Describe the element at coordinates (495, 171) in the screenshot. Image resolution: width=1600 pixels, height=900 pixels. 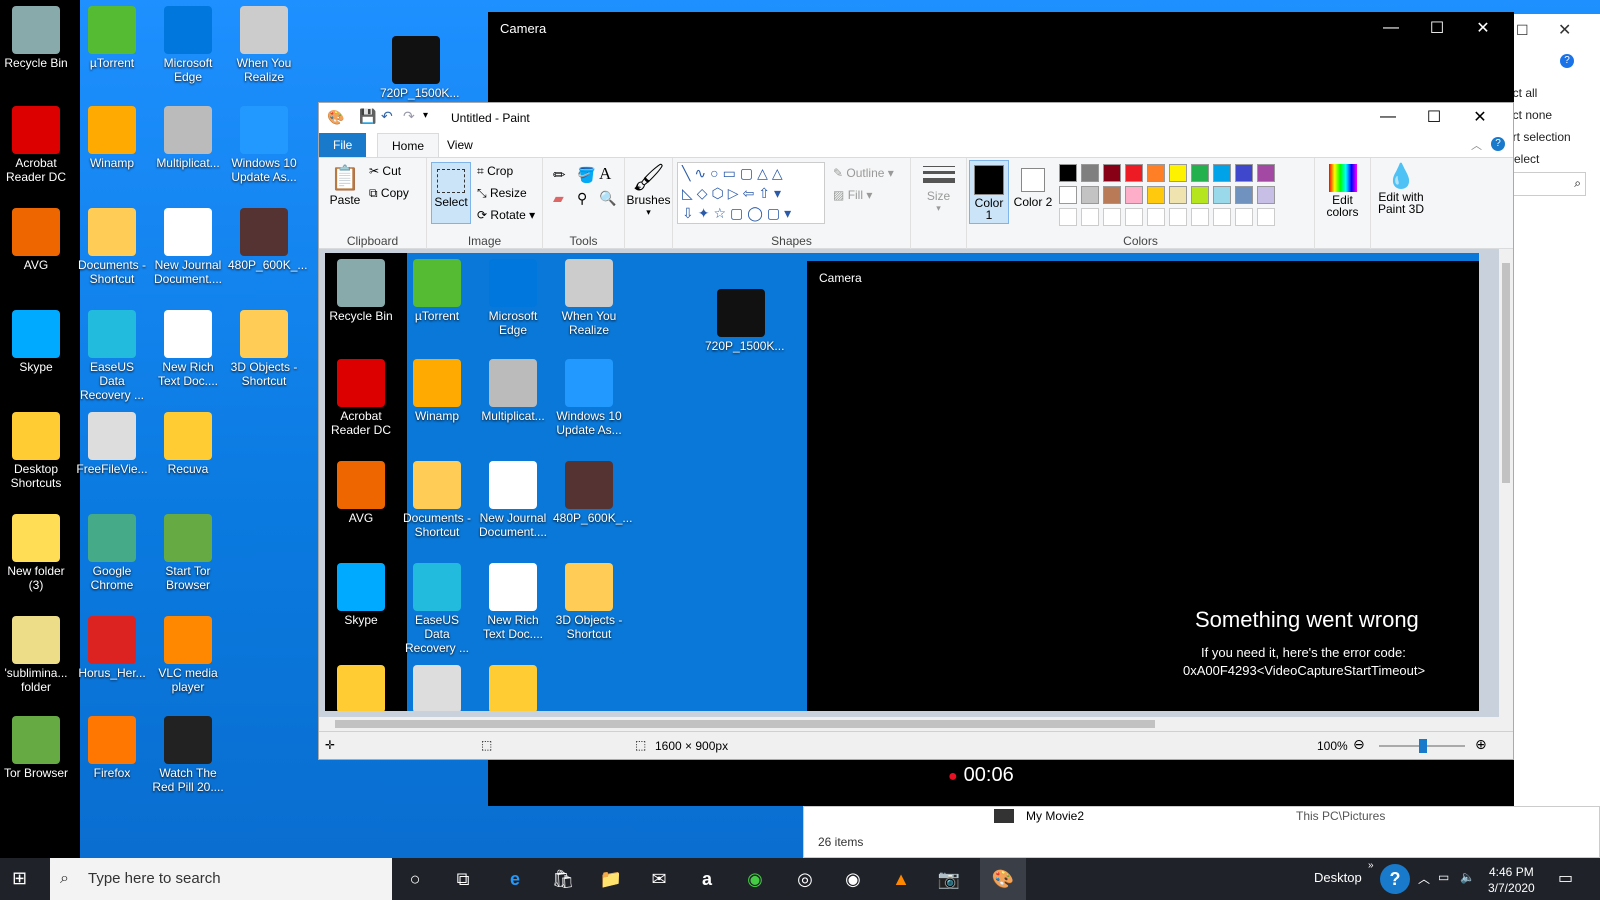
I see `crop-button: ⌗ Crop` at that location.